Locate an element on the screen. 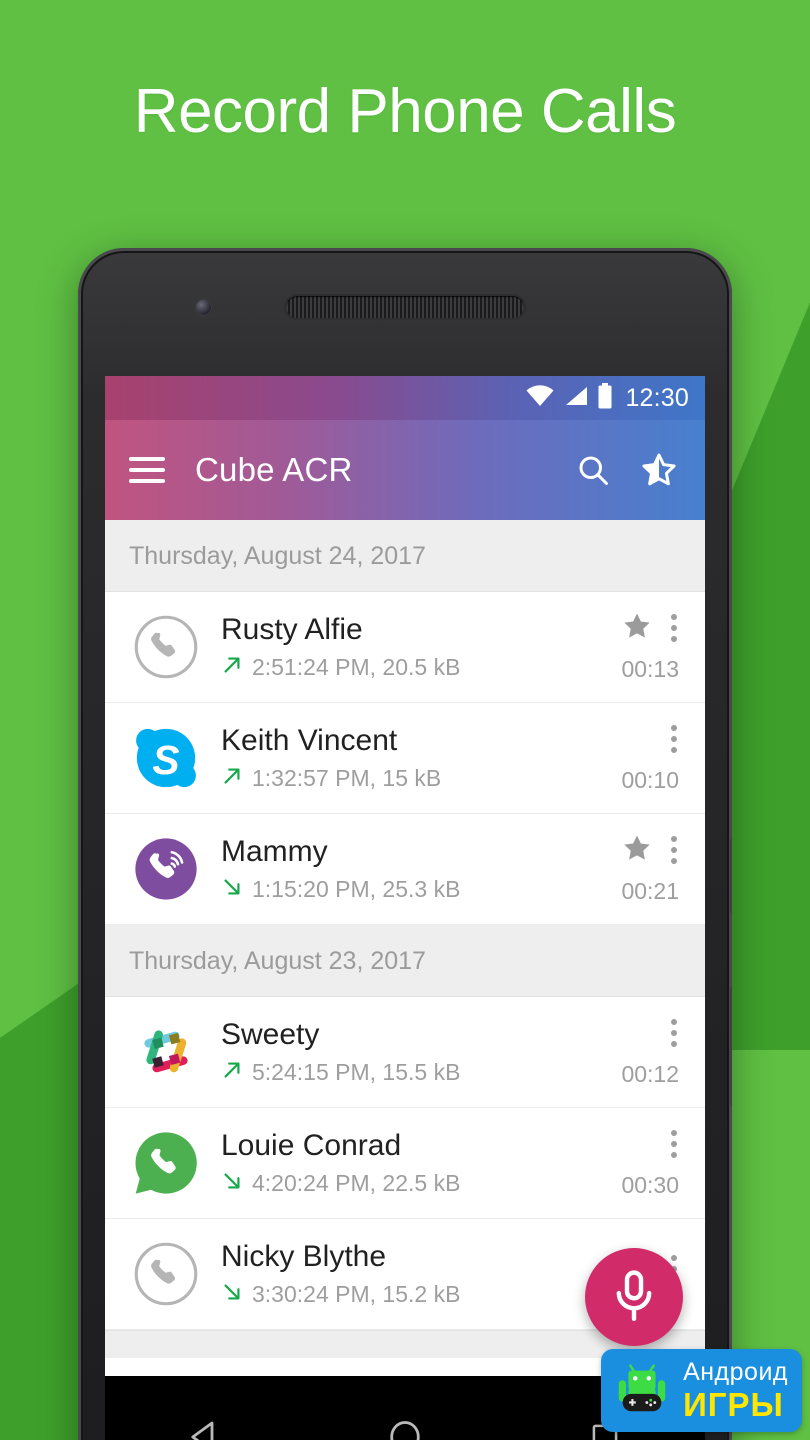 Image resolution: width=810 pixels, height=1440 pixels. skype-icon: S is located at coordinates (166, 758).